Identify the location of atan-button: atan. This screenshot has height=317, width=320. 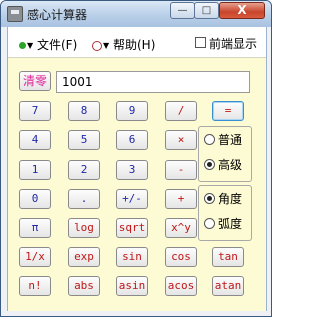
(228, 286).